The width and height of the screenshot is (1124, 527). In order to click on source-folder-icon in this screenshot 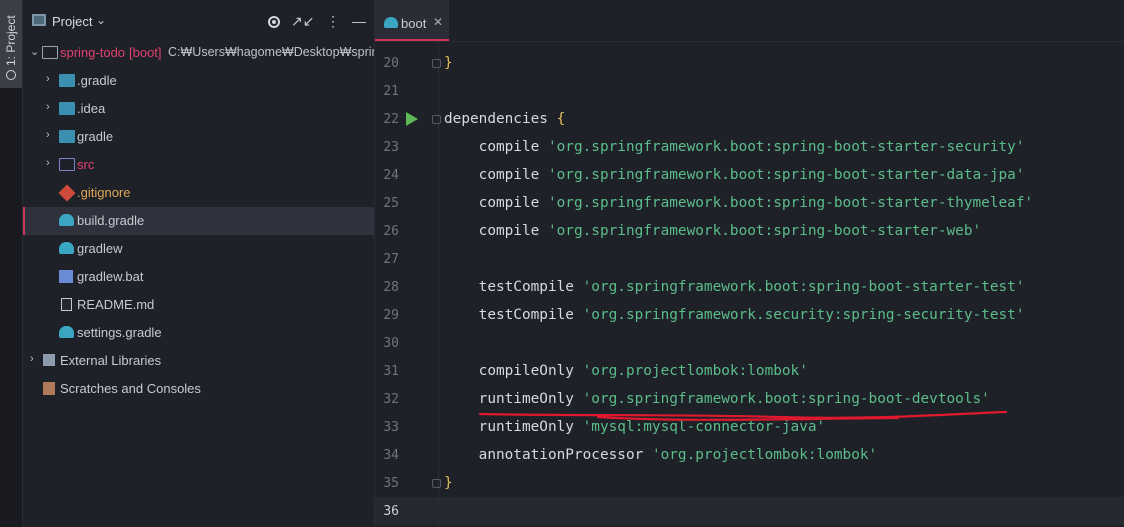, I will do `click(67, 164)`.